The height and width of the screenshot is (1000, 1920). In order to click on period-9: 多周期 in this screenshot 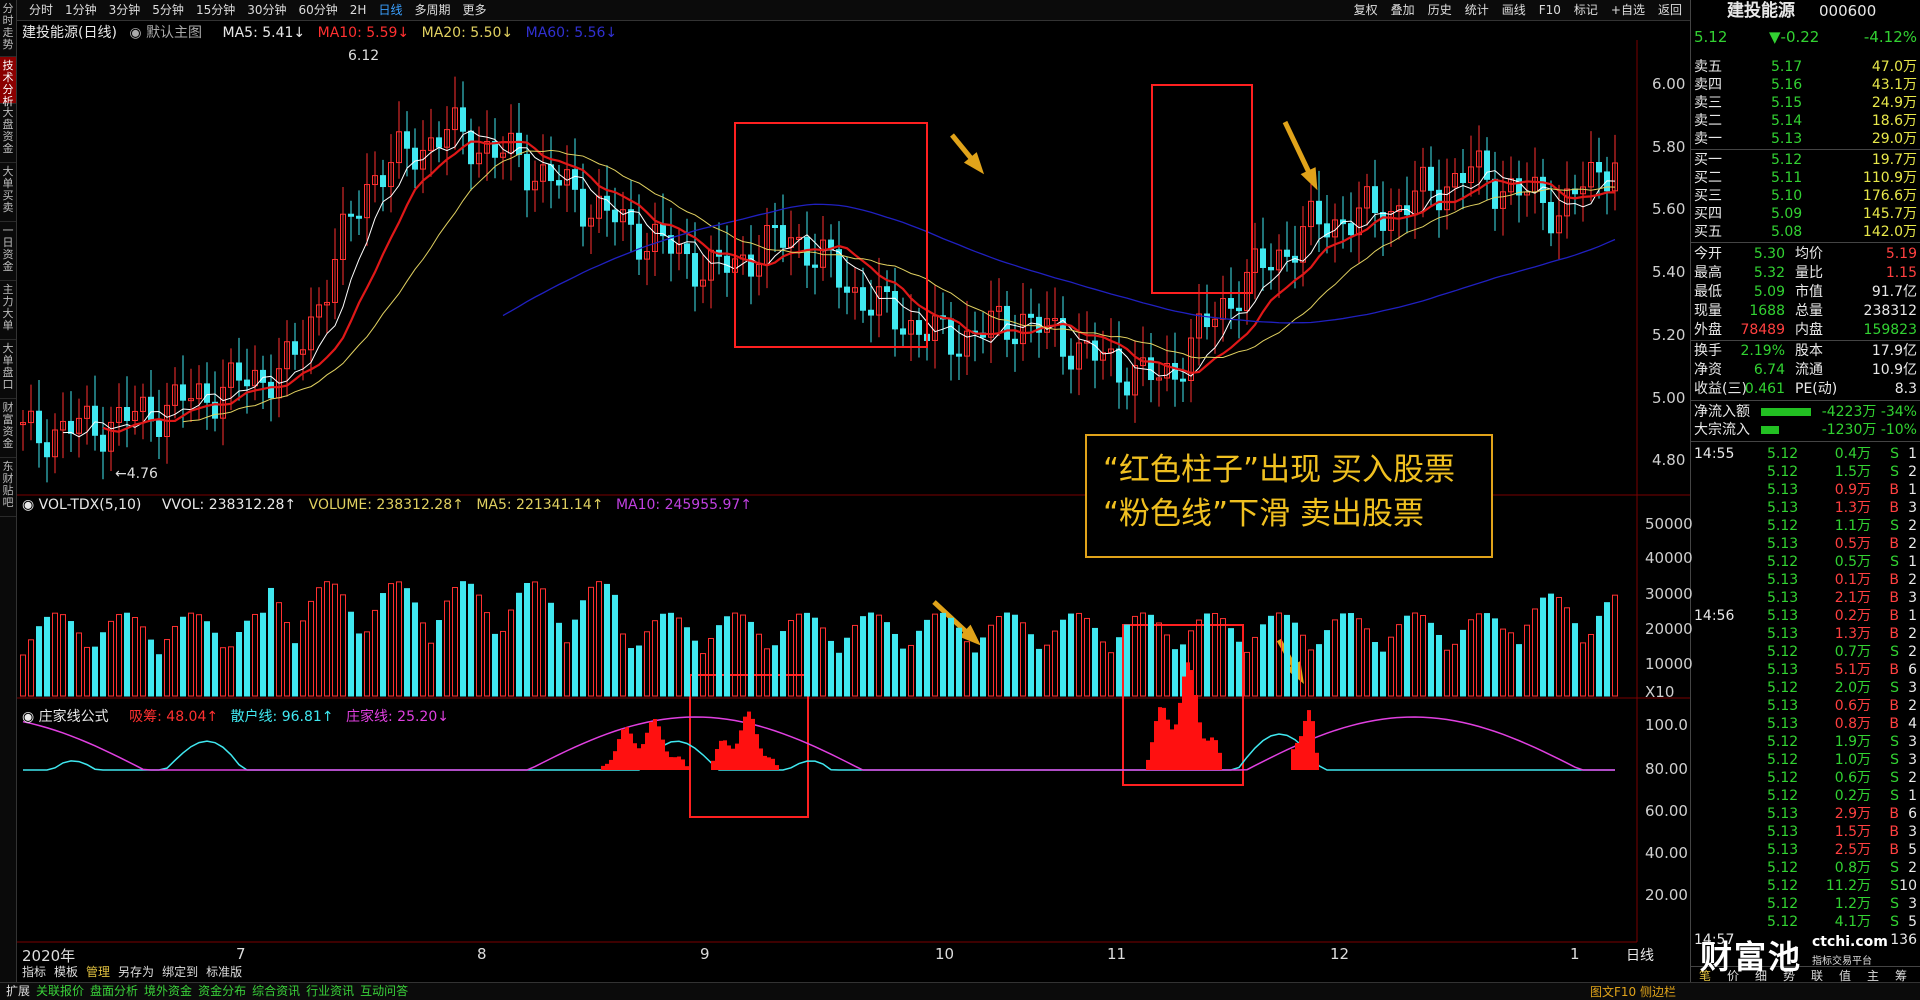, I will do `click(432, 10)`.